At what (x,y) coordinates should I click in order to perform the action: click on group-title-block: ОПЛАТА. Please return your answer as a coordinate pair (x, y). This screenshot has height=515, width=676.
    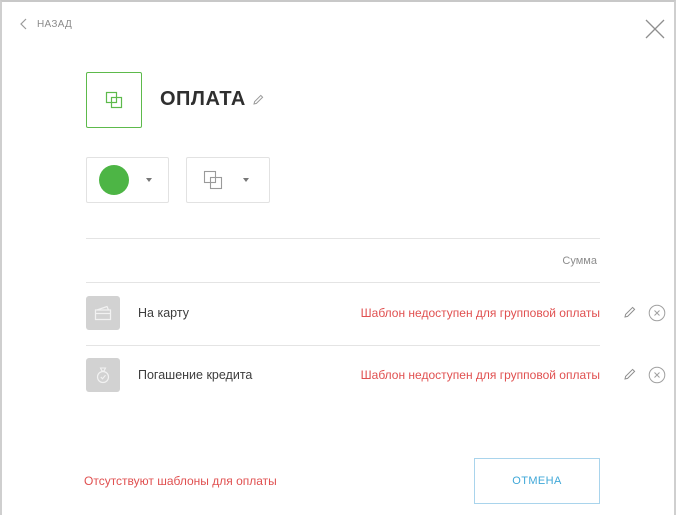
    Looking at the image, I should click on (212, 99).